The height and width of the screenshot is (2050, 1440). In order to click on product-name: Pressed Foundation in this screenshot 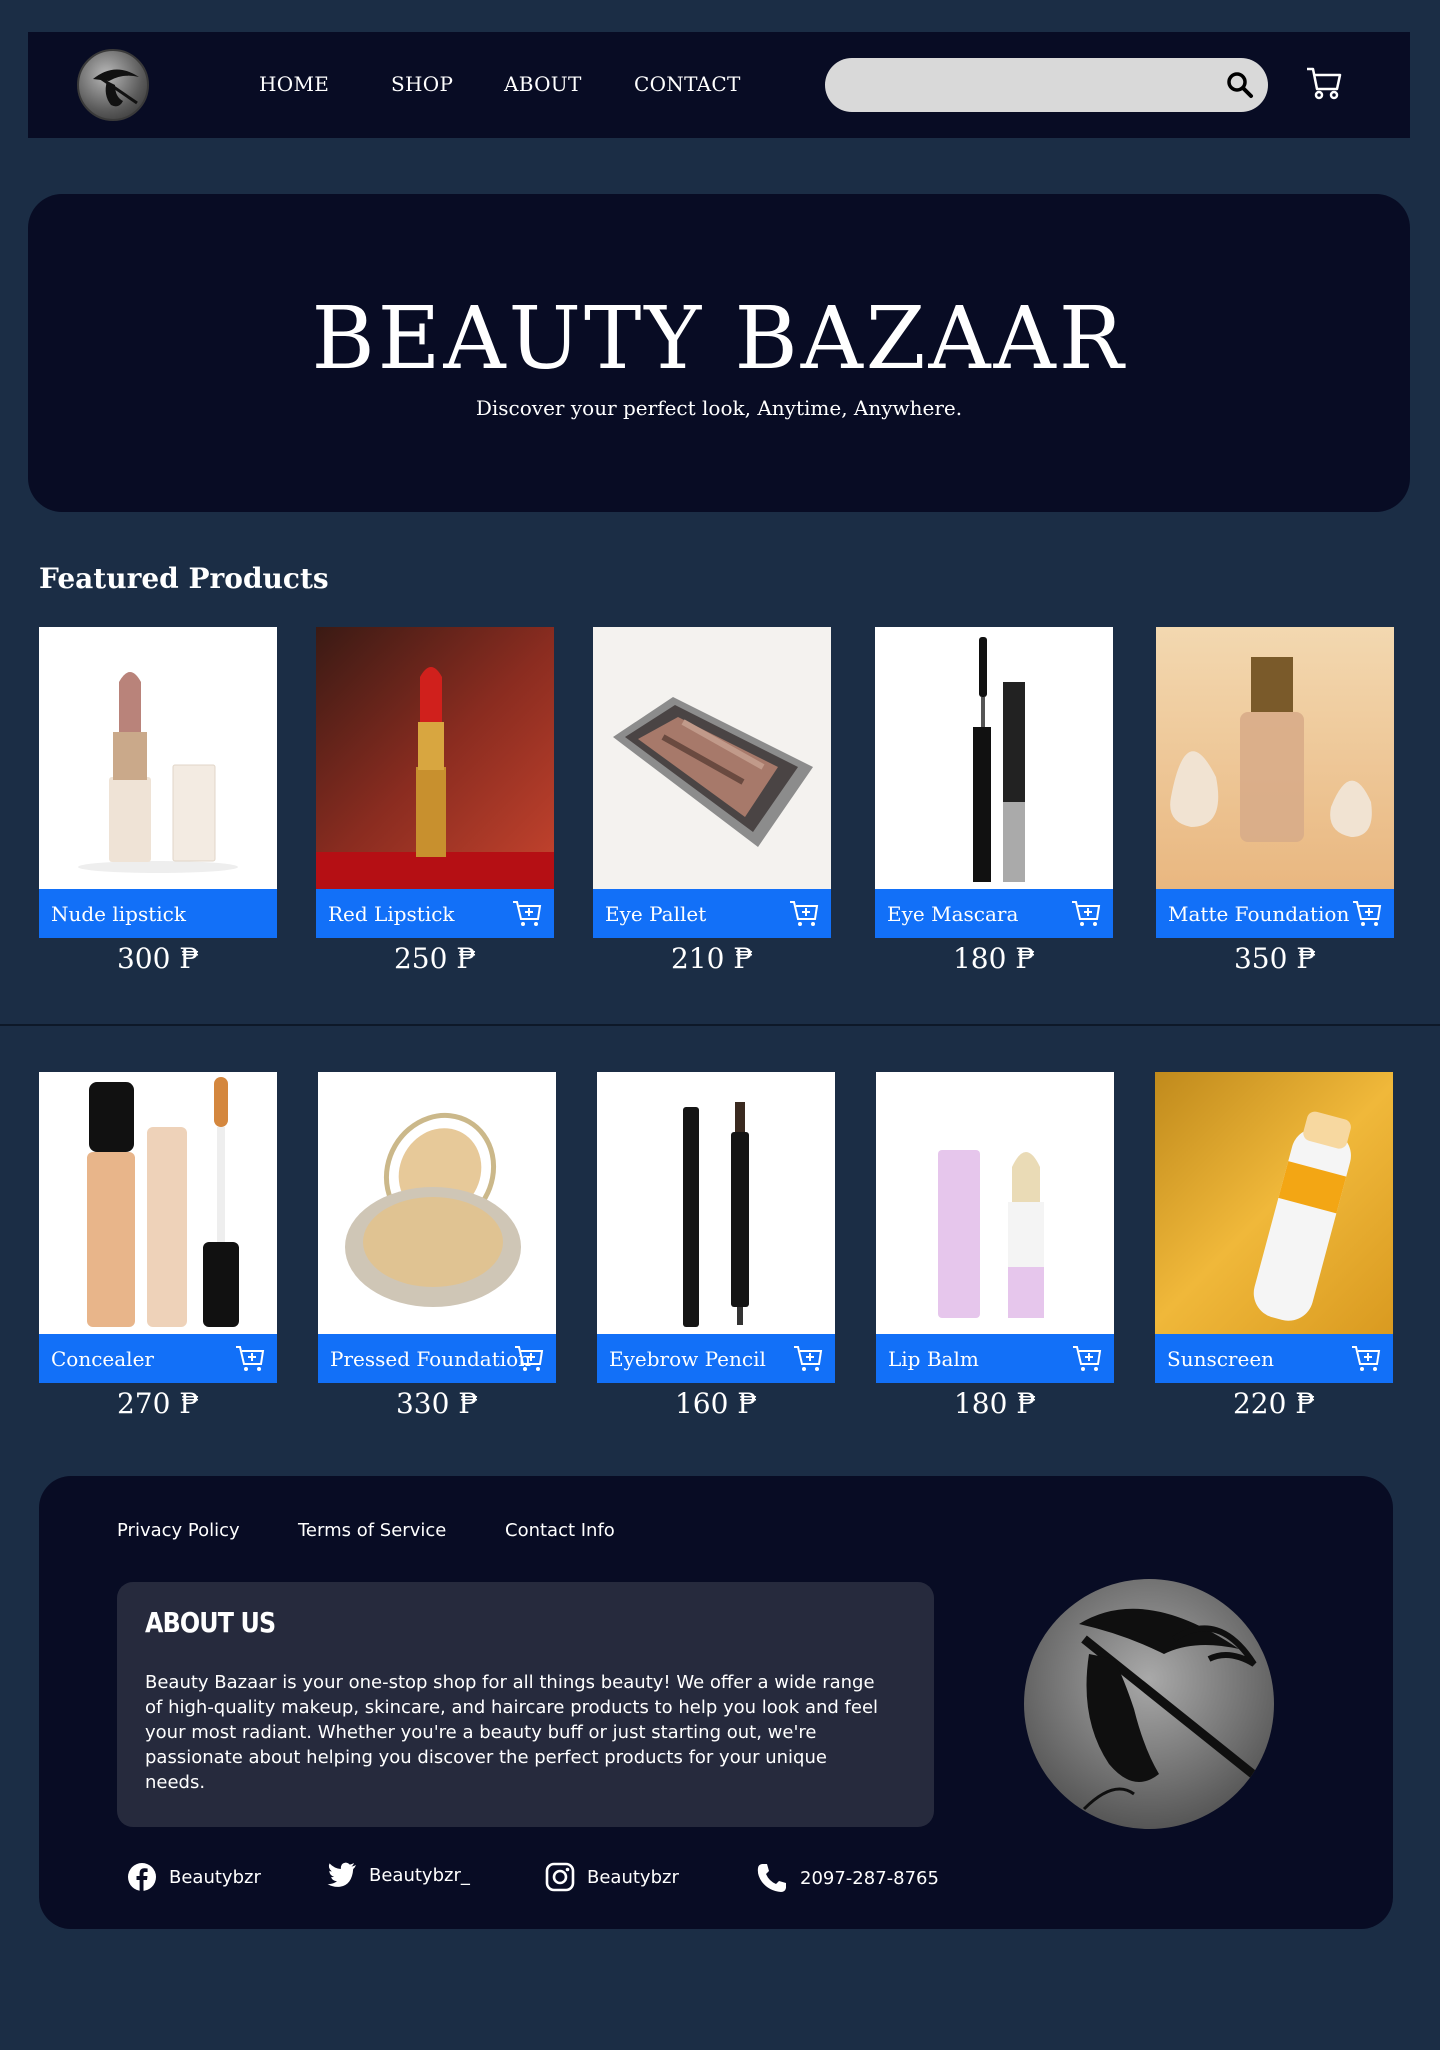, I will do `click(431, 1359)`.